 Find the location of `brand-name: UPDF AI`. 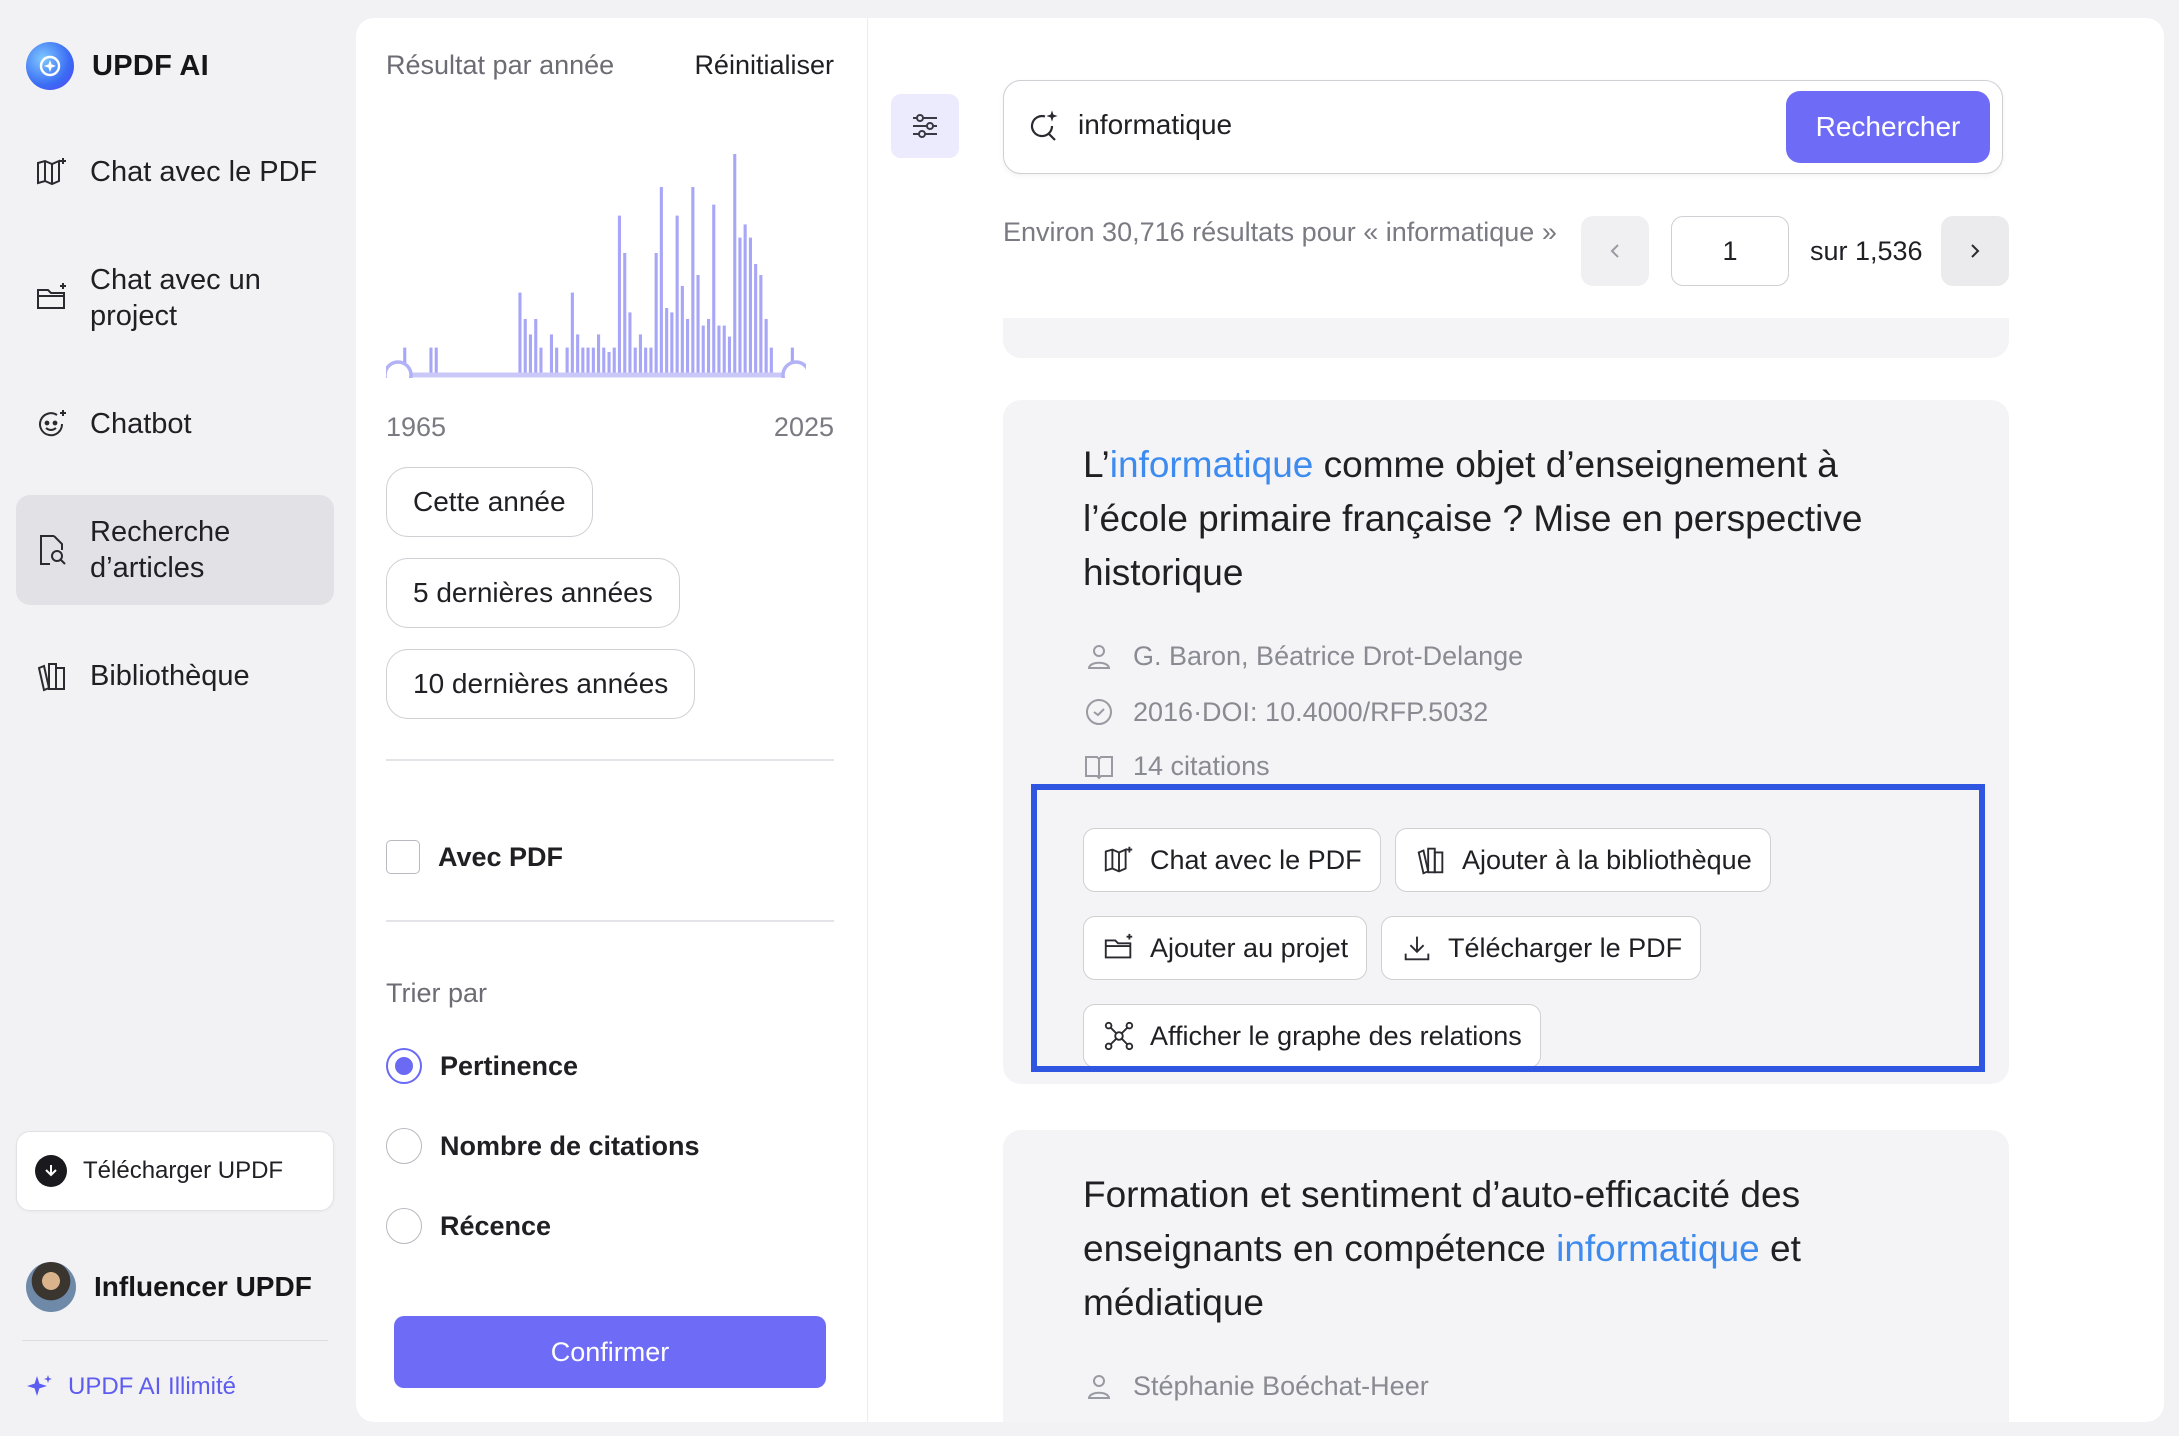

brand-name: UPDF AI is located at coordinates (150, 66).